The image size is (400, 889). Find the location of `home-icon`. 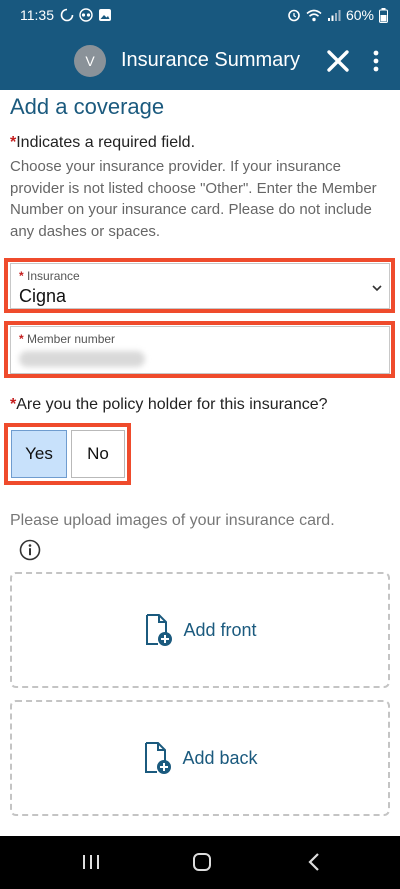

home-icon is located at coordinates (202, 862).